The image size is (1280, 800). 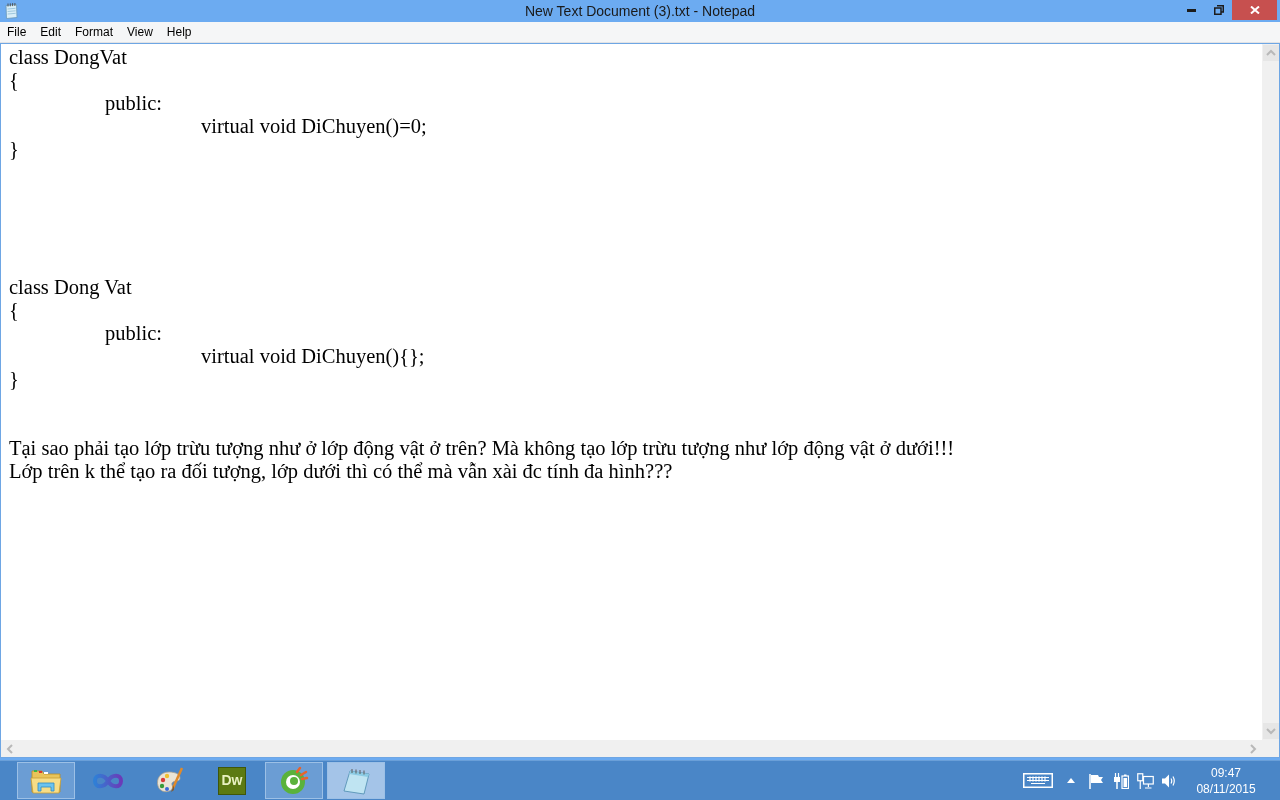 I want to click on battery-plug-icon, so click(x=1121, y=780).